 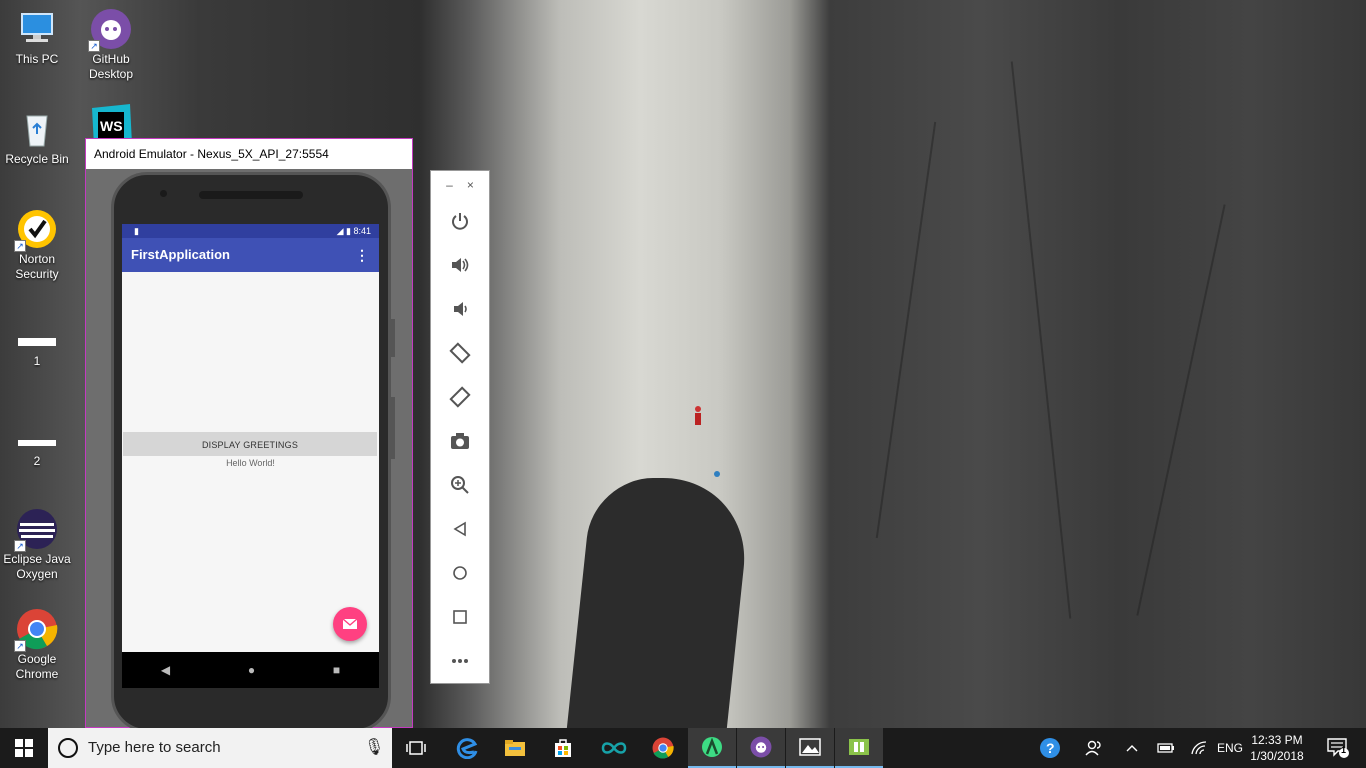 What do you see at coordinates (220, 748) in the screenshot?
I see `taskbar-search-box: Type here to search 🎙` at bounding box center [220, 748].